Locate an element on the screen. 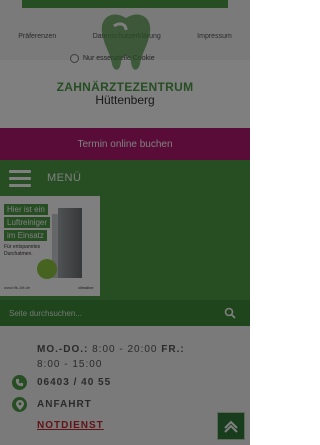 The image size is (320, 445). directions-row: ANFAHRT is located at coordinates (52, 404).